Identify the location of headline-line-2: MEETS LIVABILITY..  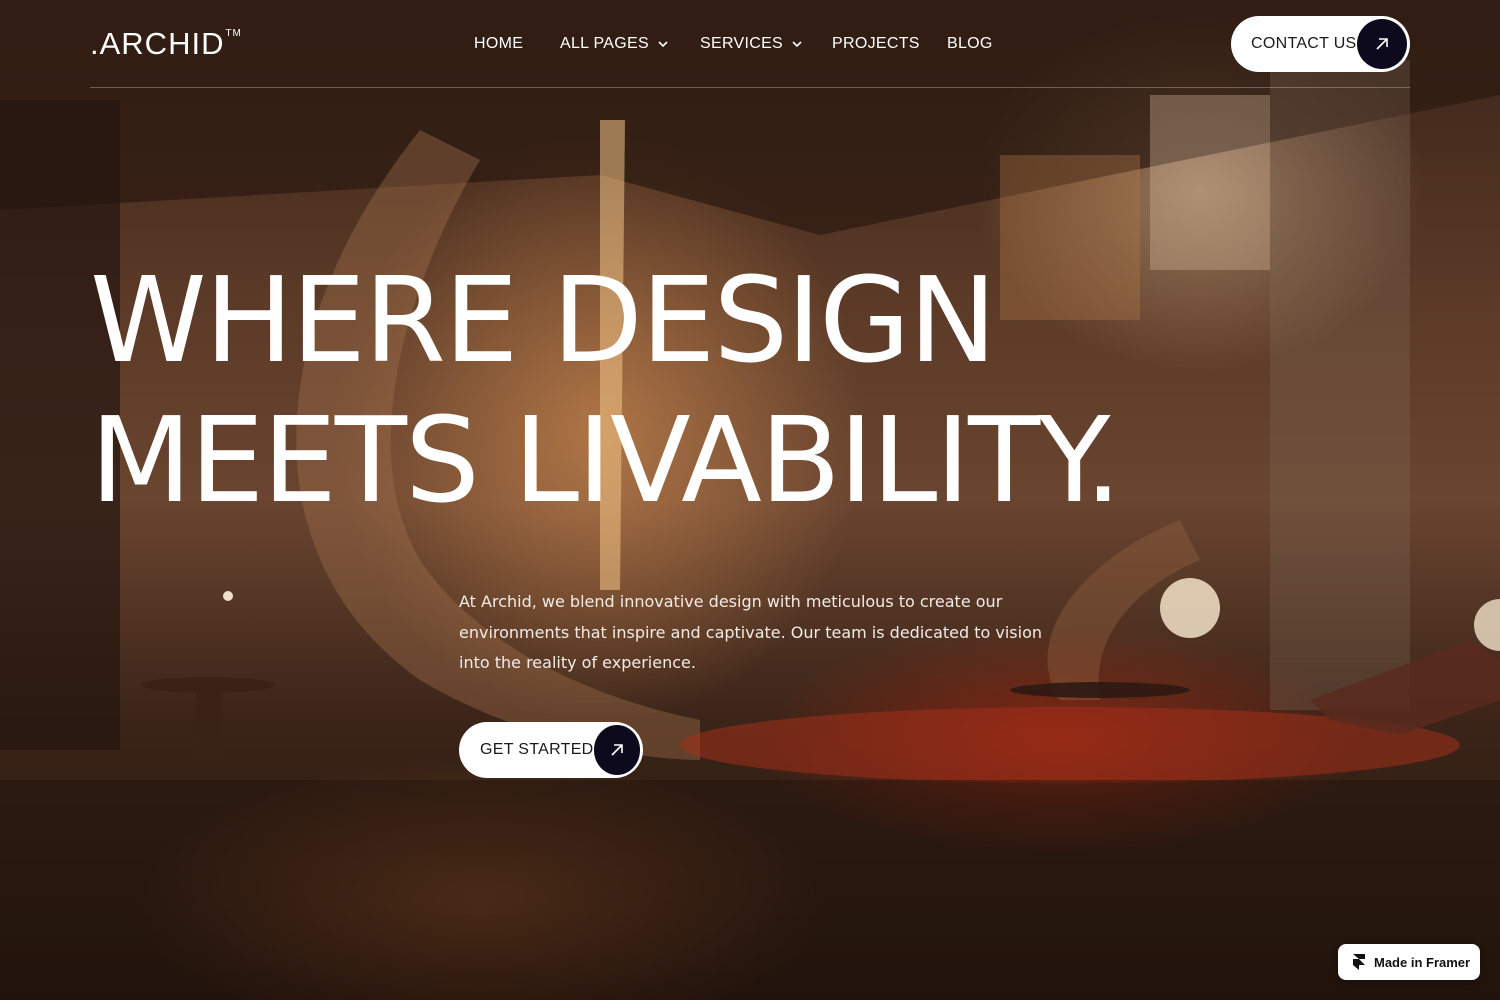
(606, 460).